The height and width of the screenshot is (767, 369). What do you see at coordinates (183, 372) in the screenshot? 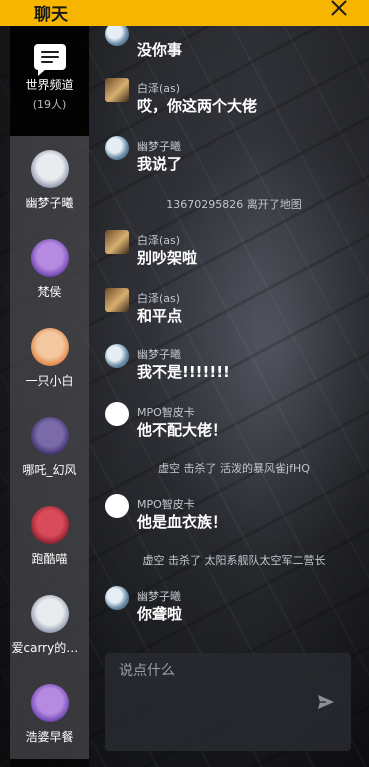
I see `message-text: 我不是!!!!!!!` at bounding box center [183, 372].